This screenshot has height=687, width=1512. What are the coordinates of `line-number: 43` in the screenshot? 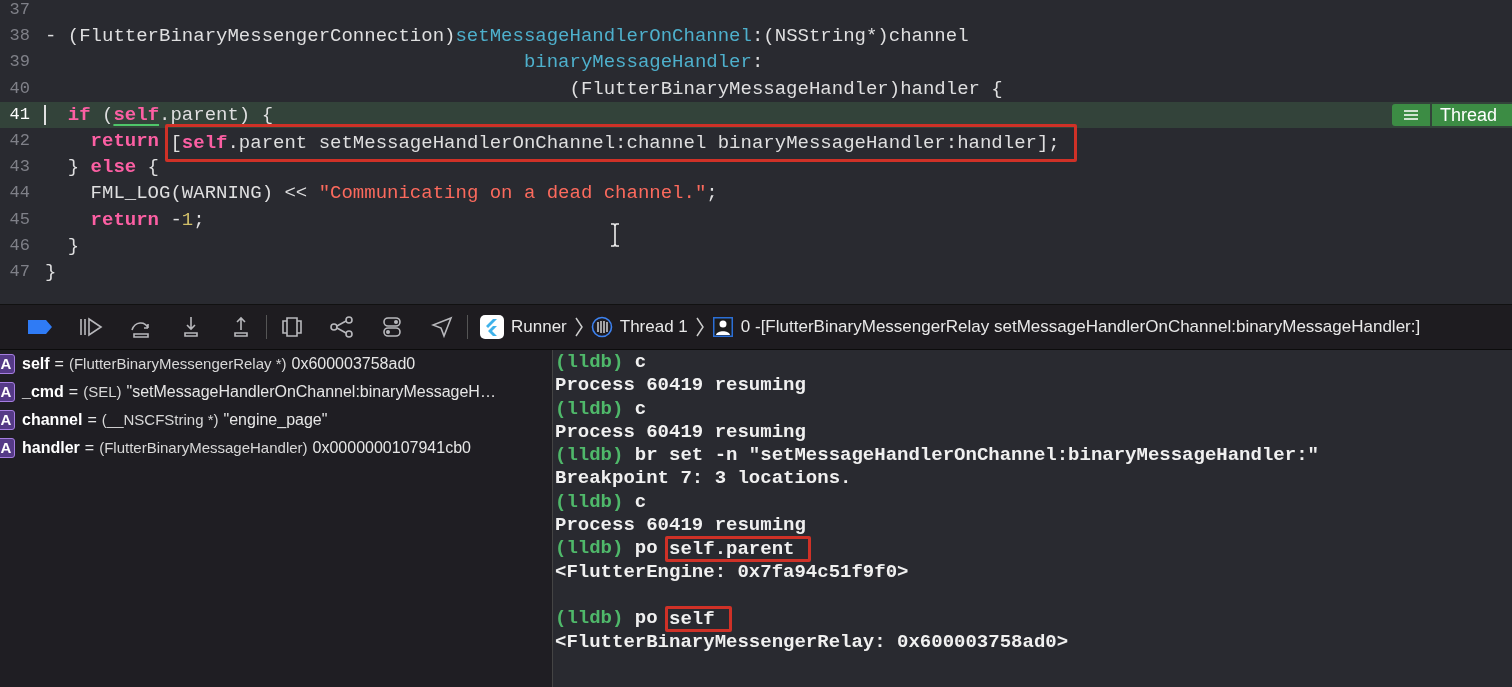 It's located at (19, 167).